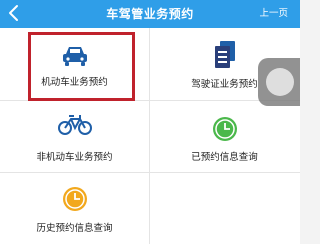 The image size is (320, 244). I want to click on previous-page-link: 上一页, so click(273, 14).